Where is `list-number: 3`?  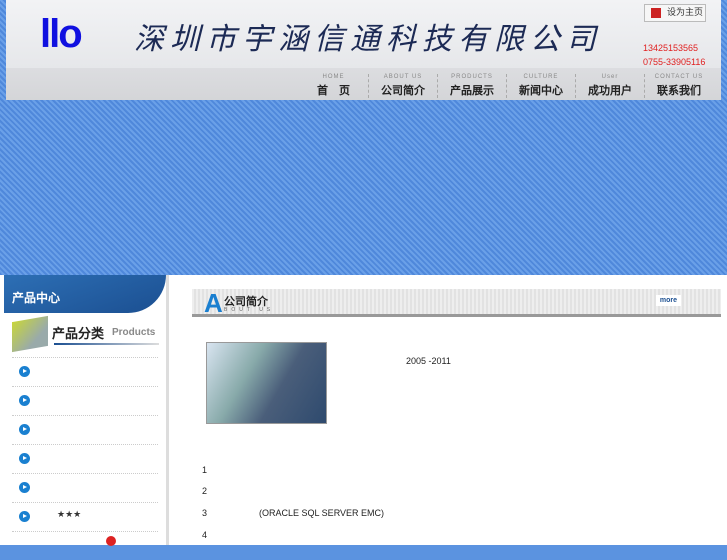 list-number: 3 is located at coordinates (205, 513).